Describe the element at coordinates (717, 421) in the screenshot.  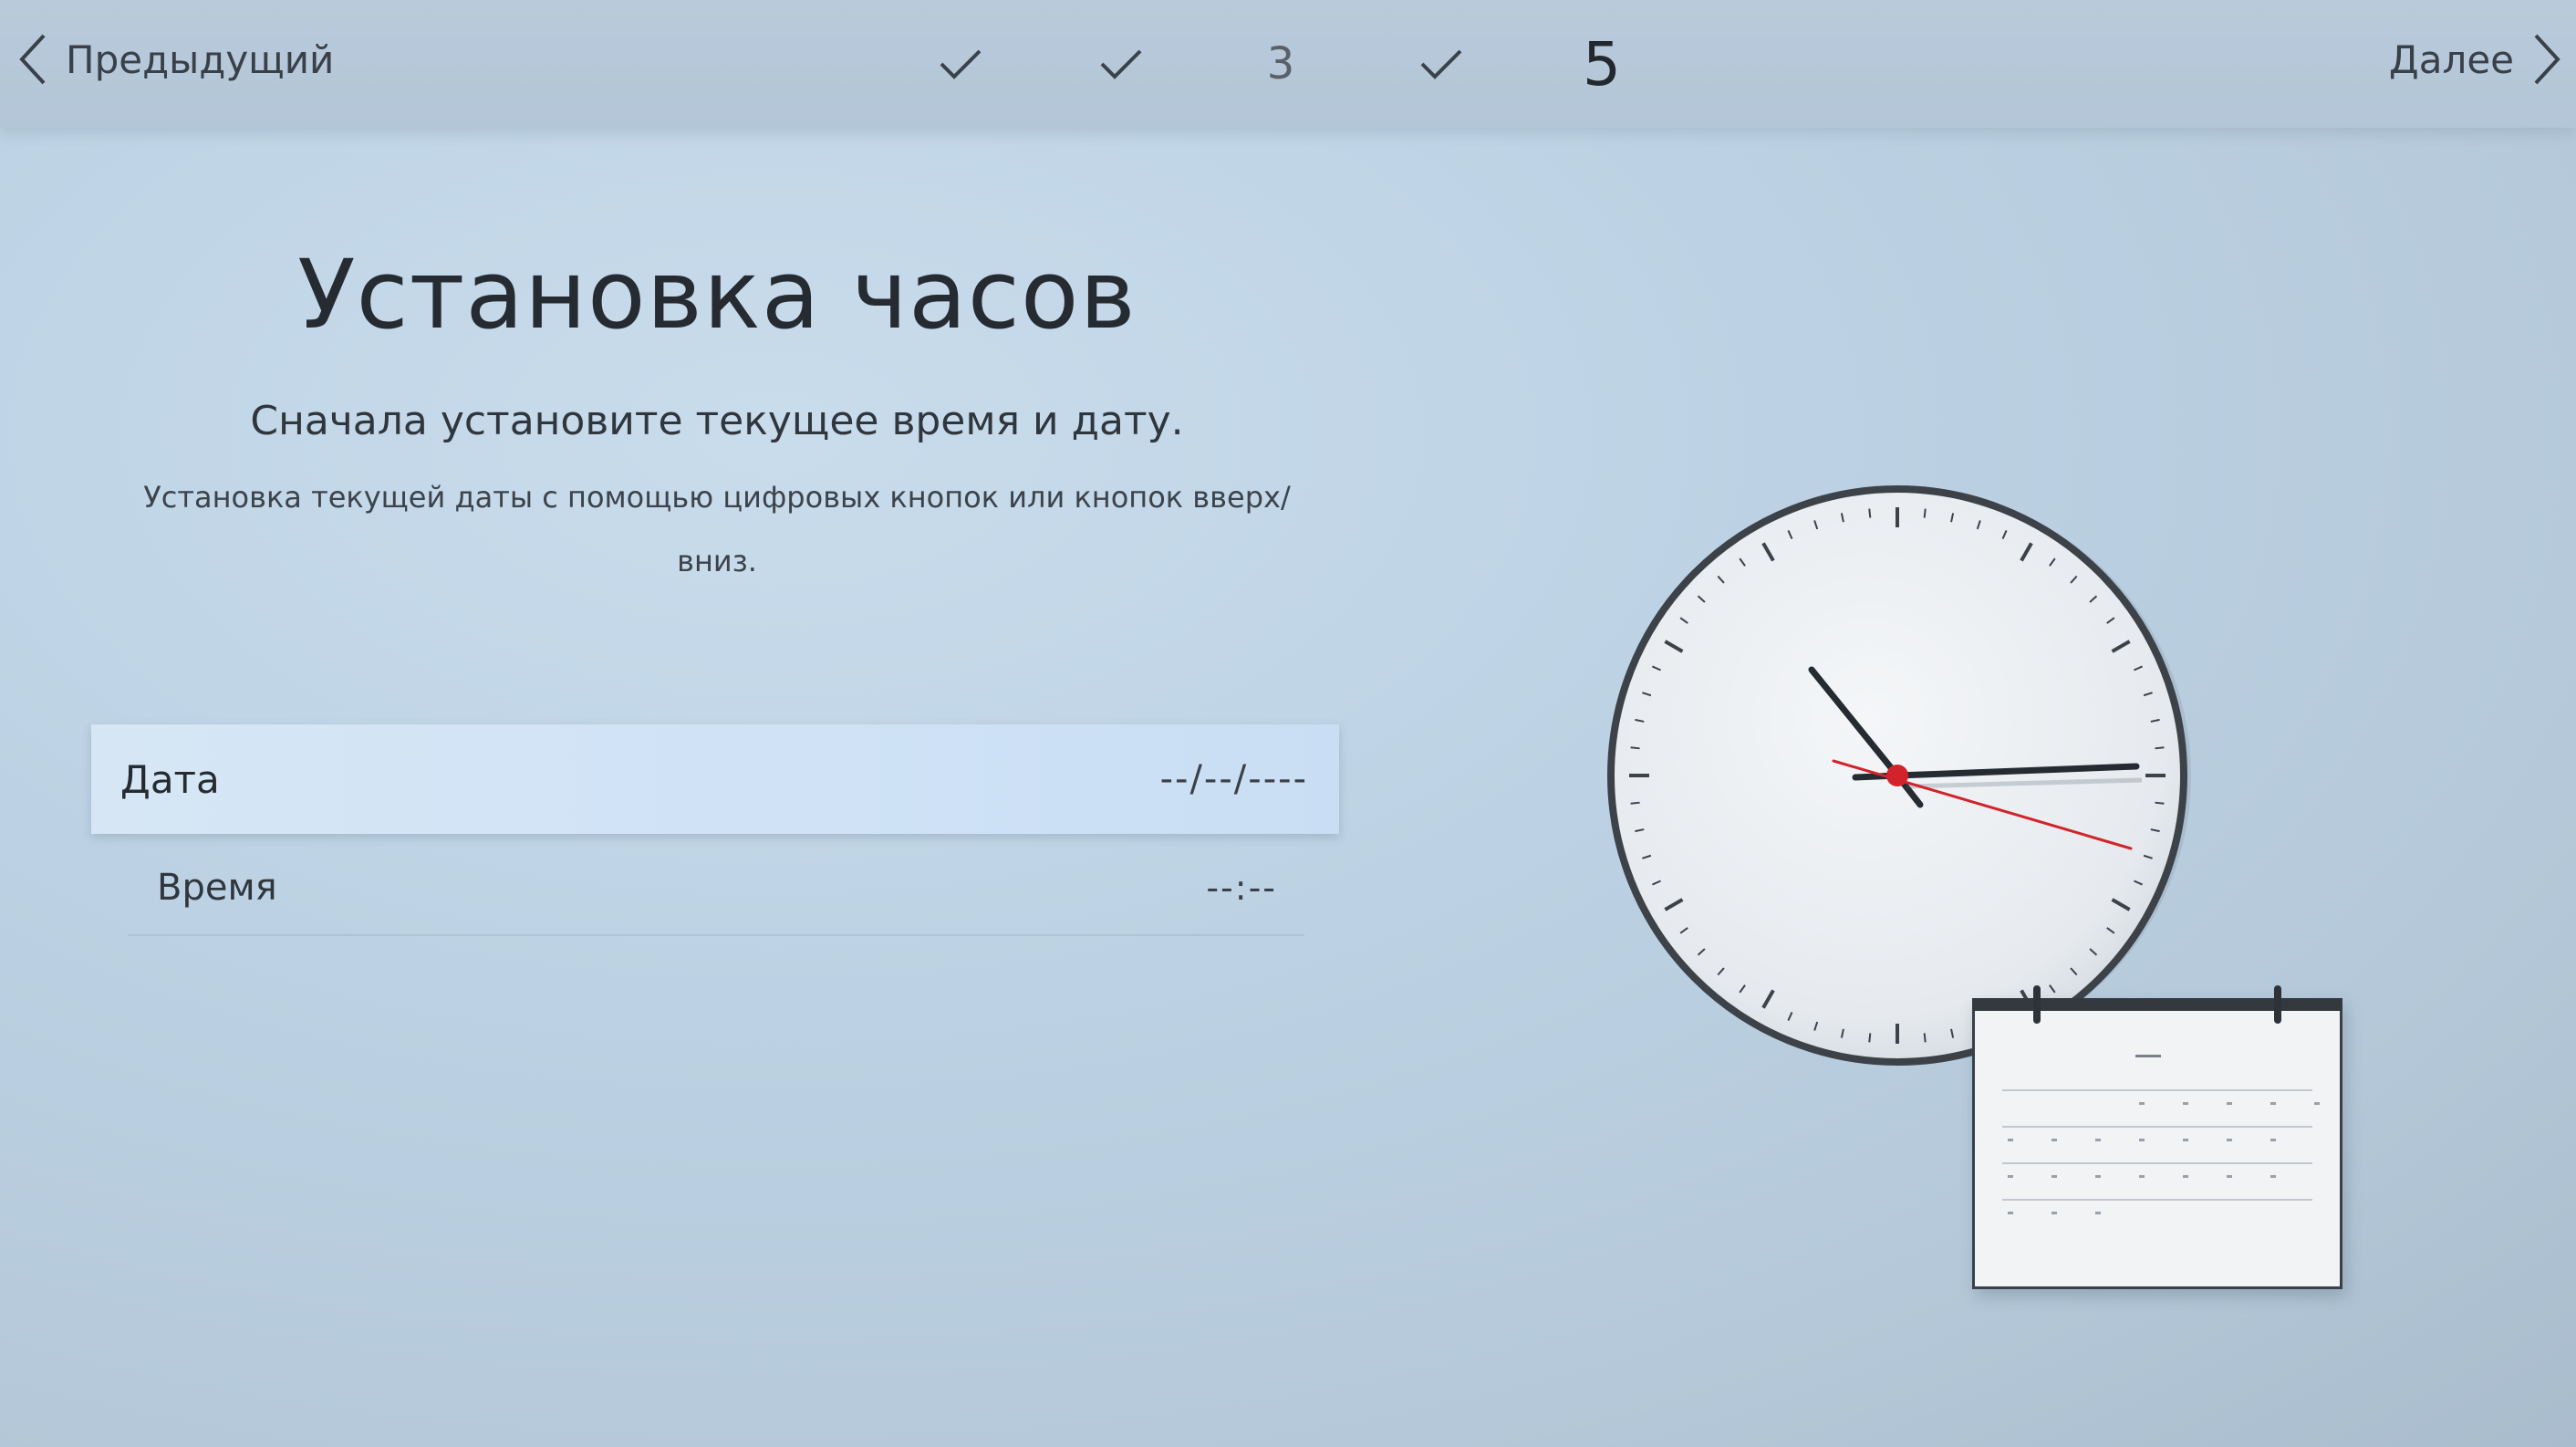
I see `page-subtitle: Сначала установите текущее время и дату.` at that location.